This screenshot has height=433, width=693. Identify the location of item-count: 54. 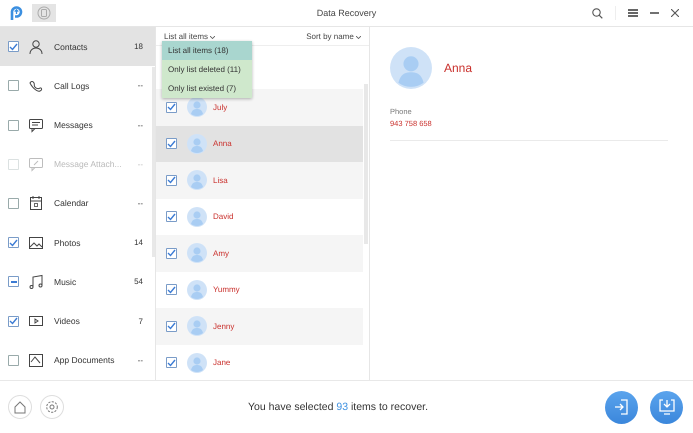
(138, 281).